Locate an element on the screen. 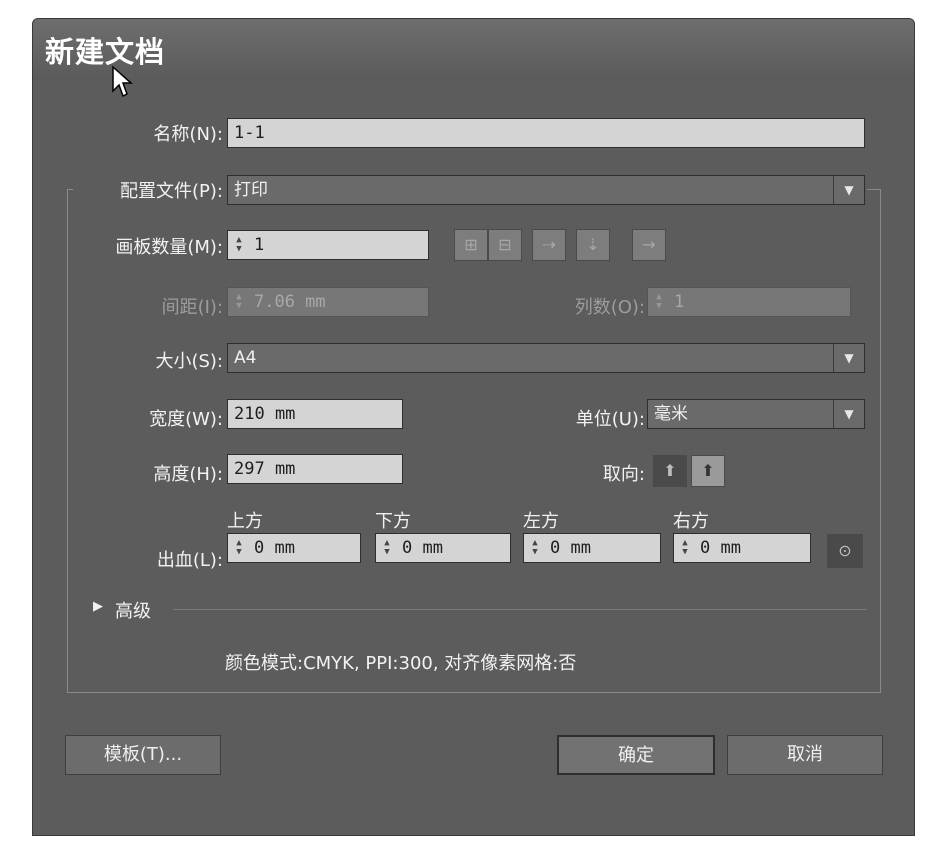 This screenshot has width=945, height=856. portrait-orientation-icon: ⬆ is located at coordinates (670, 471).